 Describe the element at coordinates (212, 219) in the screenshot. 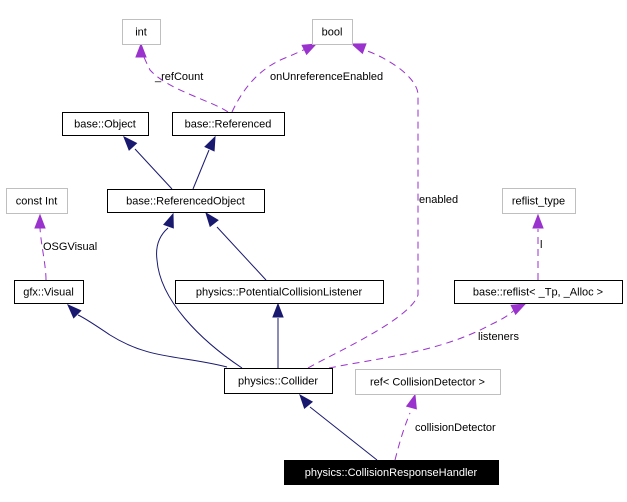

I see `arrowhead-pcl-to-refobj` at that location.